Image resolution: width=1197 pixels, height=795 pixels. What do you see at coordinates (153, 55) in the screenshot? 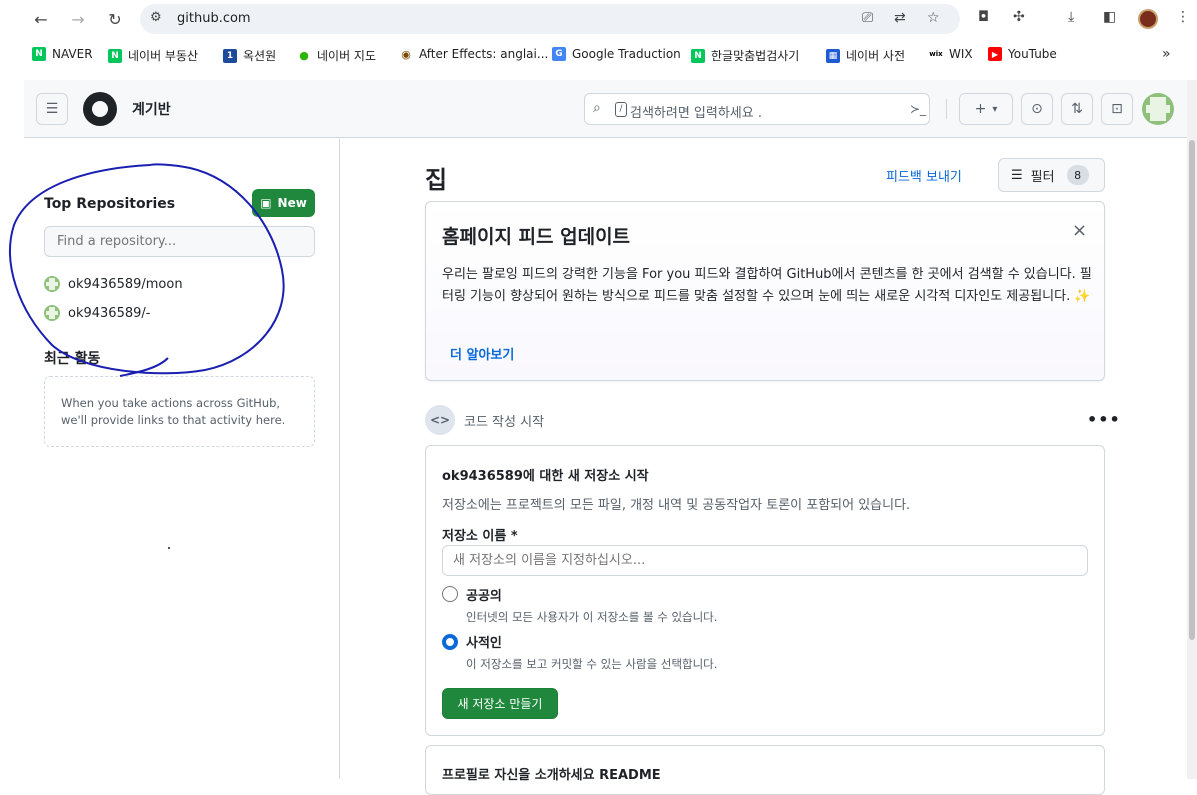
I see `bookmark-naver-land: N 네이버 부동산` at bounding box center [153, 55].